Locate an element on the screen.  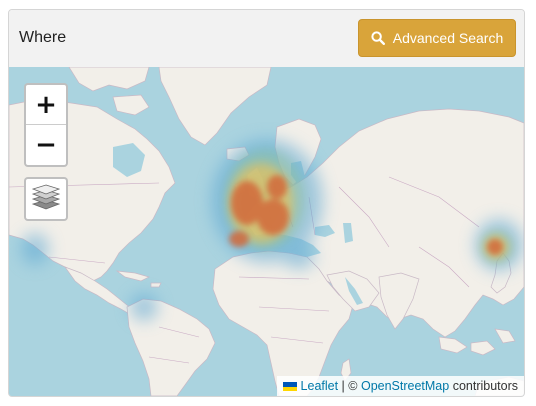
openstreetmap-link: OpenStreetMap is located at coordinates (405, 386).